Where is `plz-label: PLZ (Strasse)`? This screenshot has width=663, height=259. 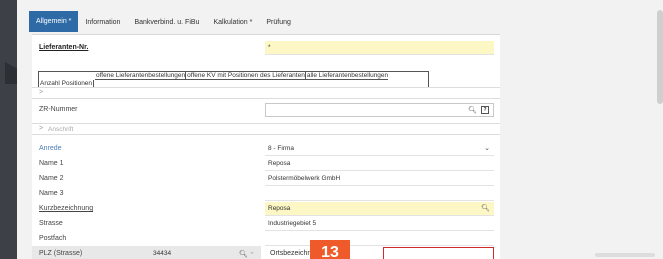
plz-label: PLZ (Strasse) is located at coordinates (61, 253).